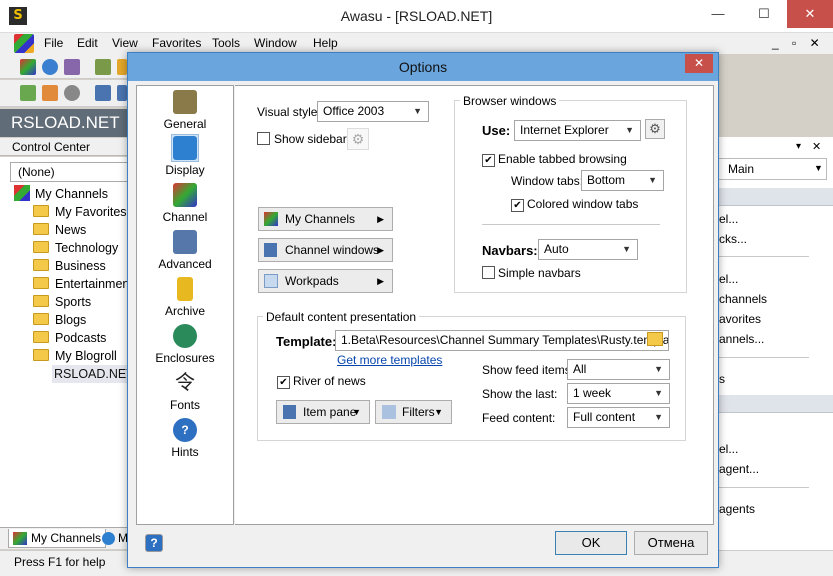 Image resolution: width=833 pixels, height=576 pixels. I want to click on right-panel-dropdown: Main ▼, so click(770, 169).